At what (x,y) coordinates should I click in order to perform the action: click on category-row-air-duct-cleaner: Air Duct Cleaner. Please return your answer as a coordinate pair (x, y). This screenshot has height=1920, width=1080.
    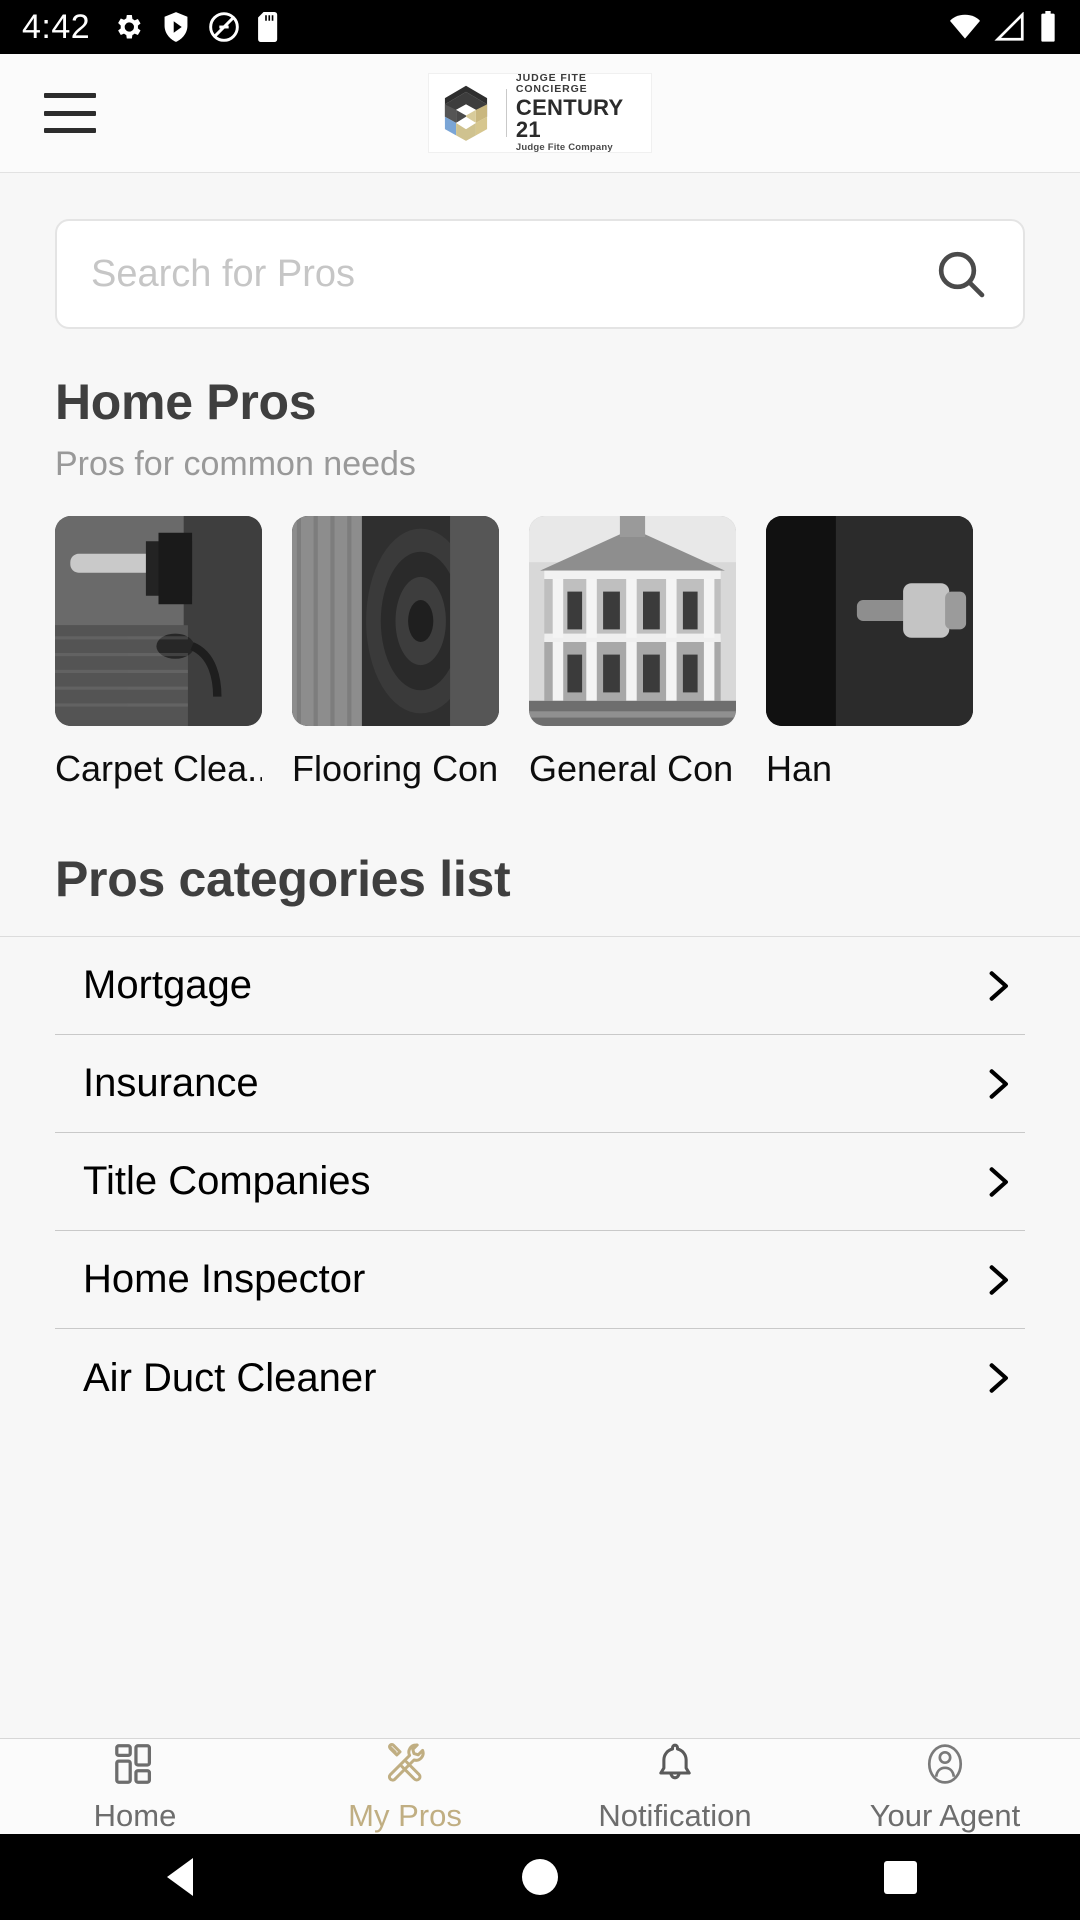
    Looking at the image, I should click on (540, 1378).